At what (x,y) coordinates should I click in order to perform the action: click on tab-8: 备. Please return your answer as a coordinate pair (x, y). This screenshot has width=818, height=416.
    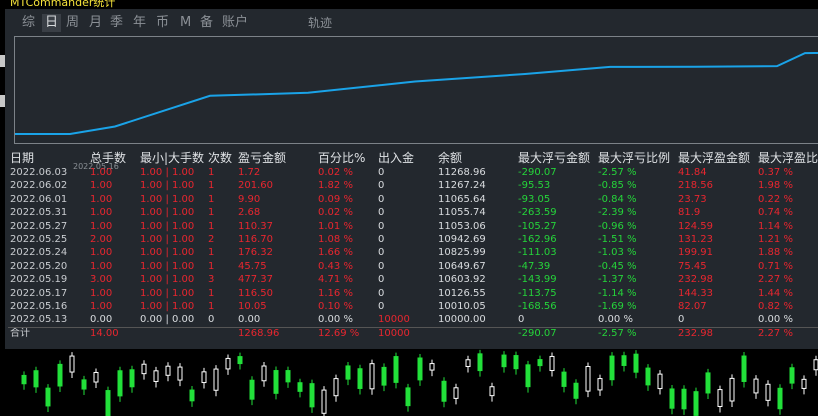
    Looking at the image, I should click on (206, 23).